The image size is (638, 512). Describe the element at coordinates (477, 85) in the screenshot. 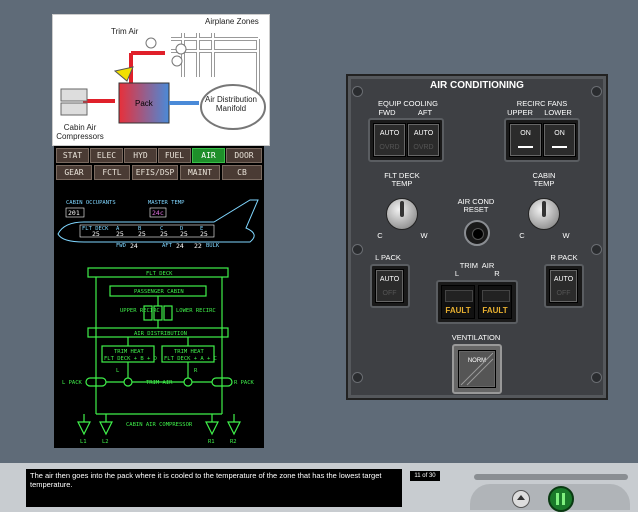

I see `panel-title: AIR CONDITIONING` at that location.